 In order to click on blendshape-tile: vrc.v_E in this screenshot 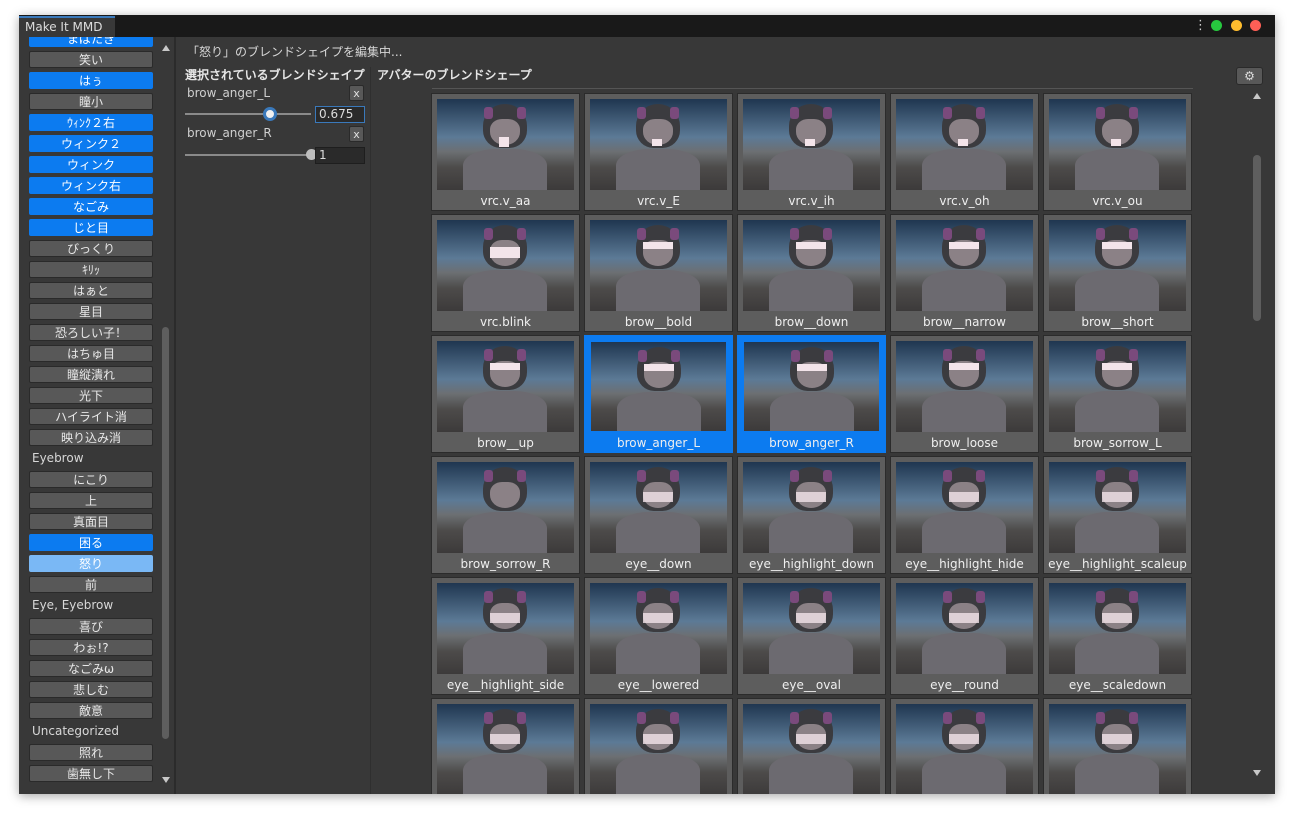, I will do `click(658, 152)`.